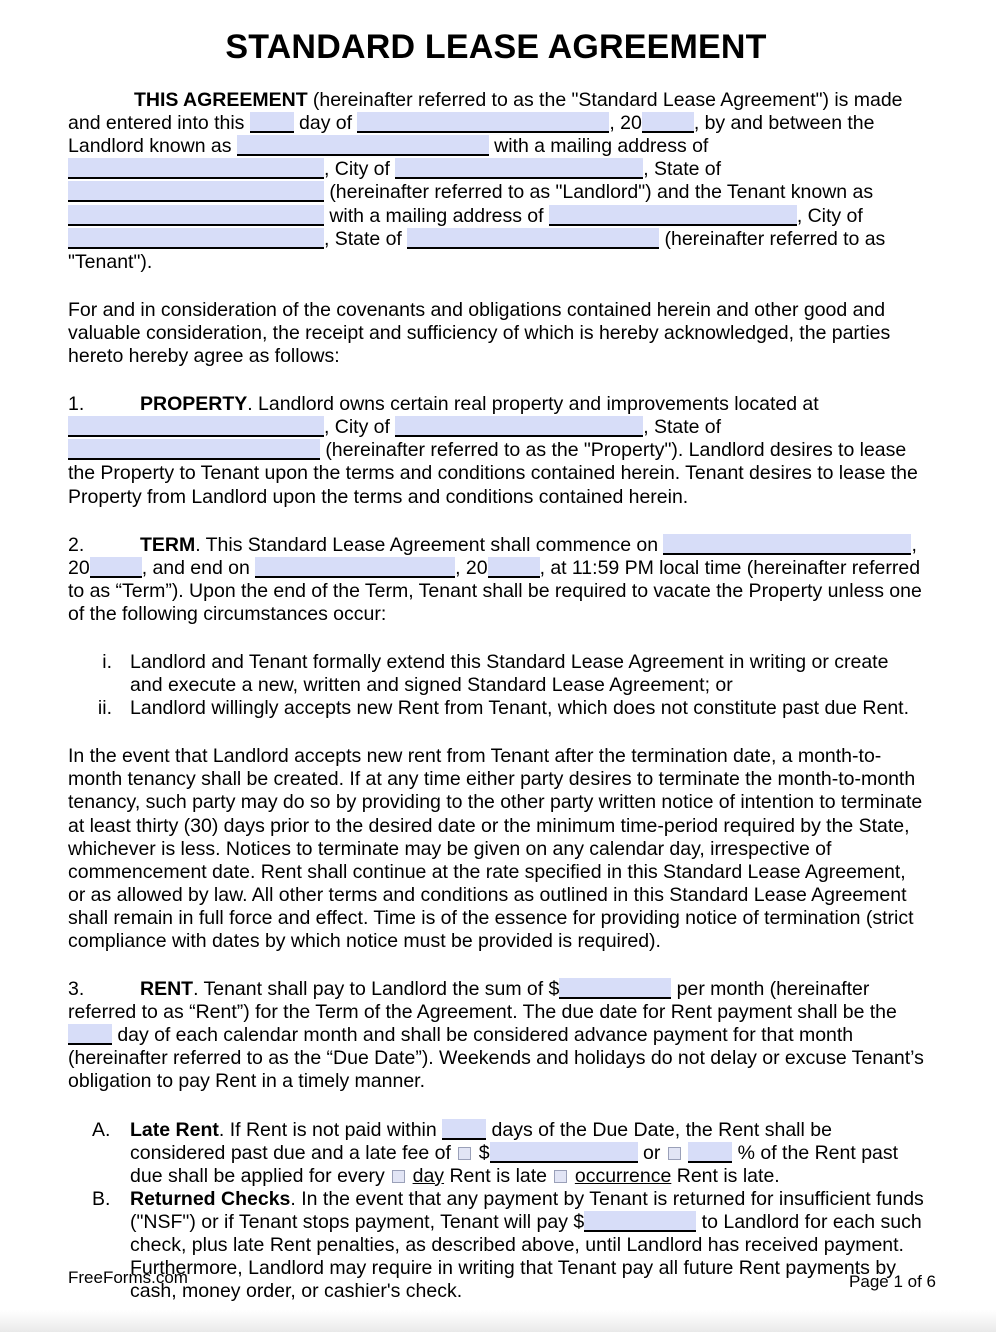 Image resolution: width=996 pixels, height=1332 pixels. Describe the element at coordinates (615, 989) in the screenshot. I see `rent-amount-field` at that location.